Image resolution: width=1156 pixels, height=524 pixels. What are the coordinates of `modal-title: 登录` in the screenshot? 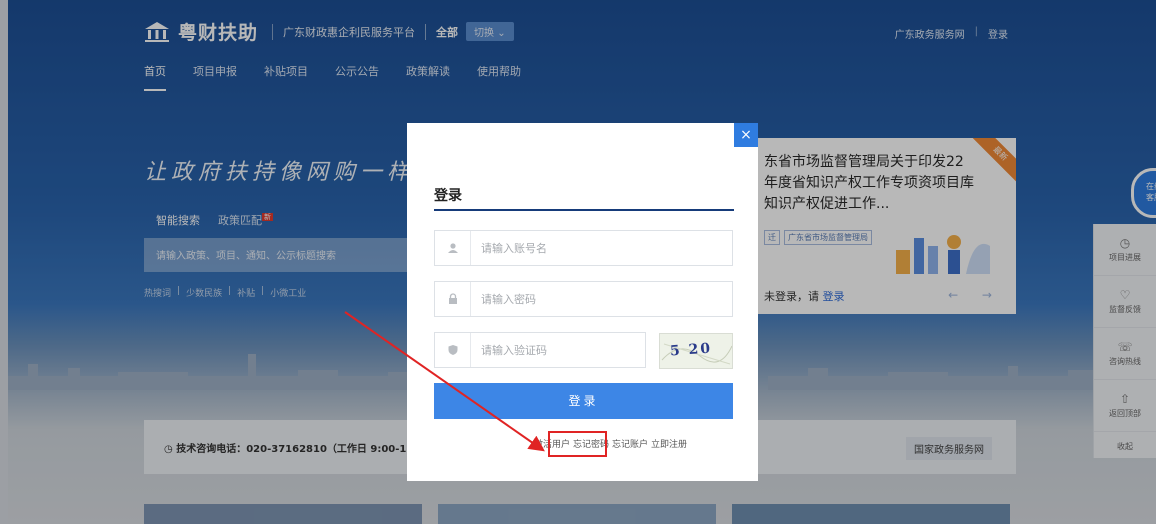 It's located at (448, 196).